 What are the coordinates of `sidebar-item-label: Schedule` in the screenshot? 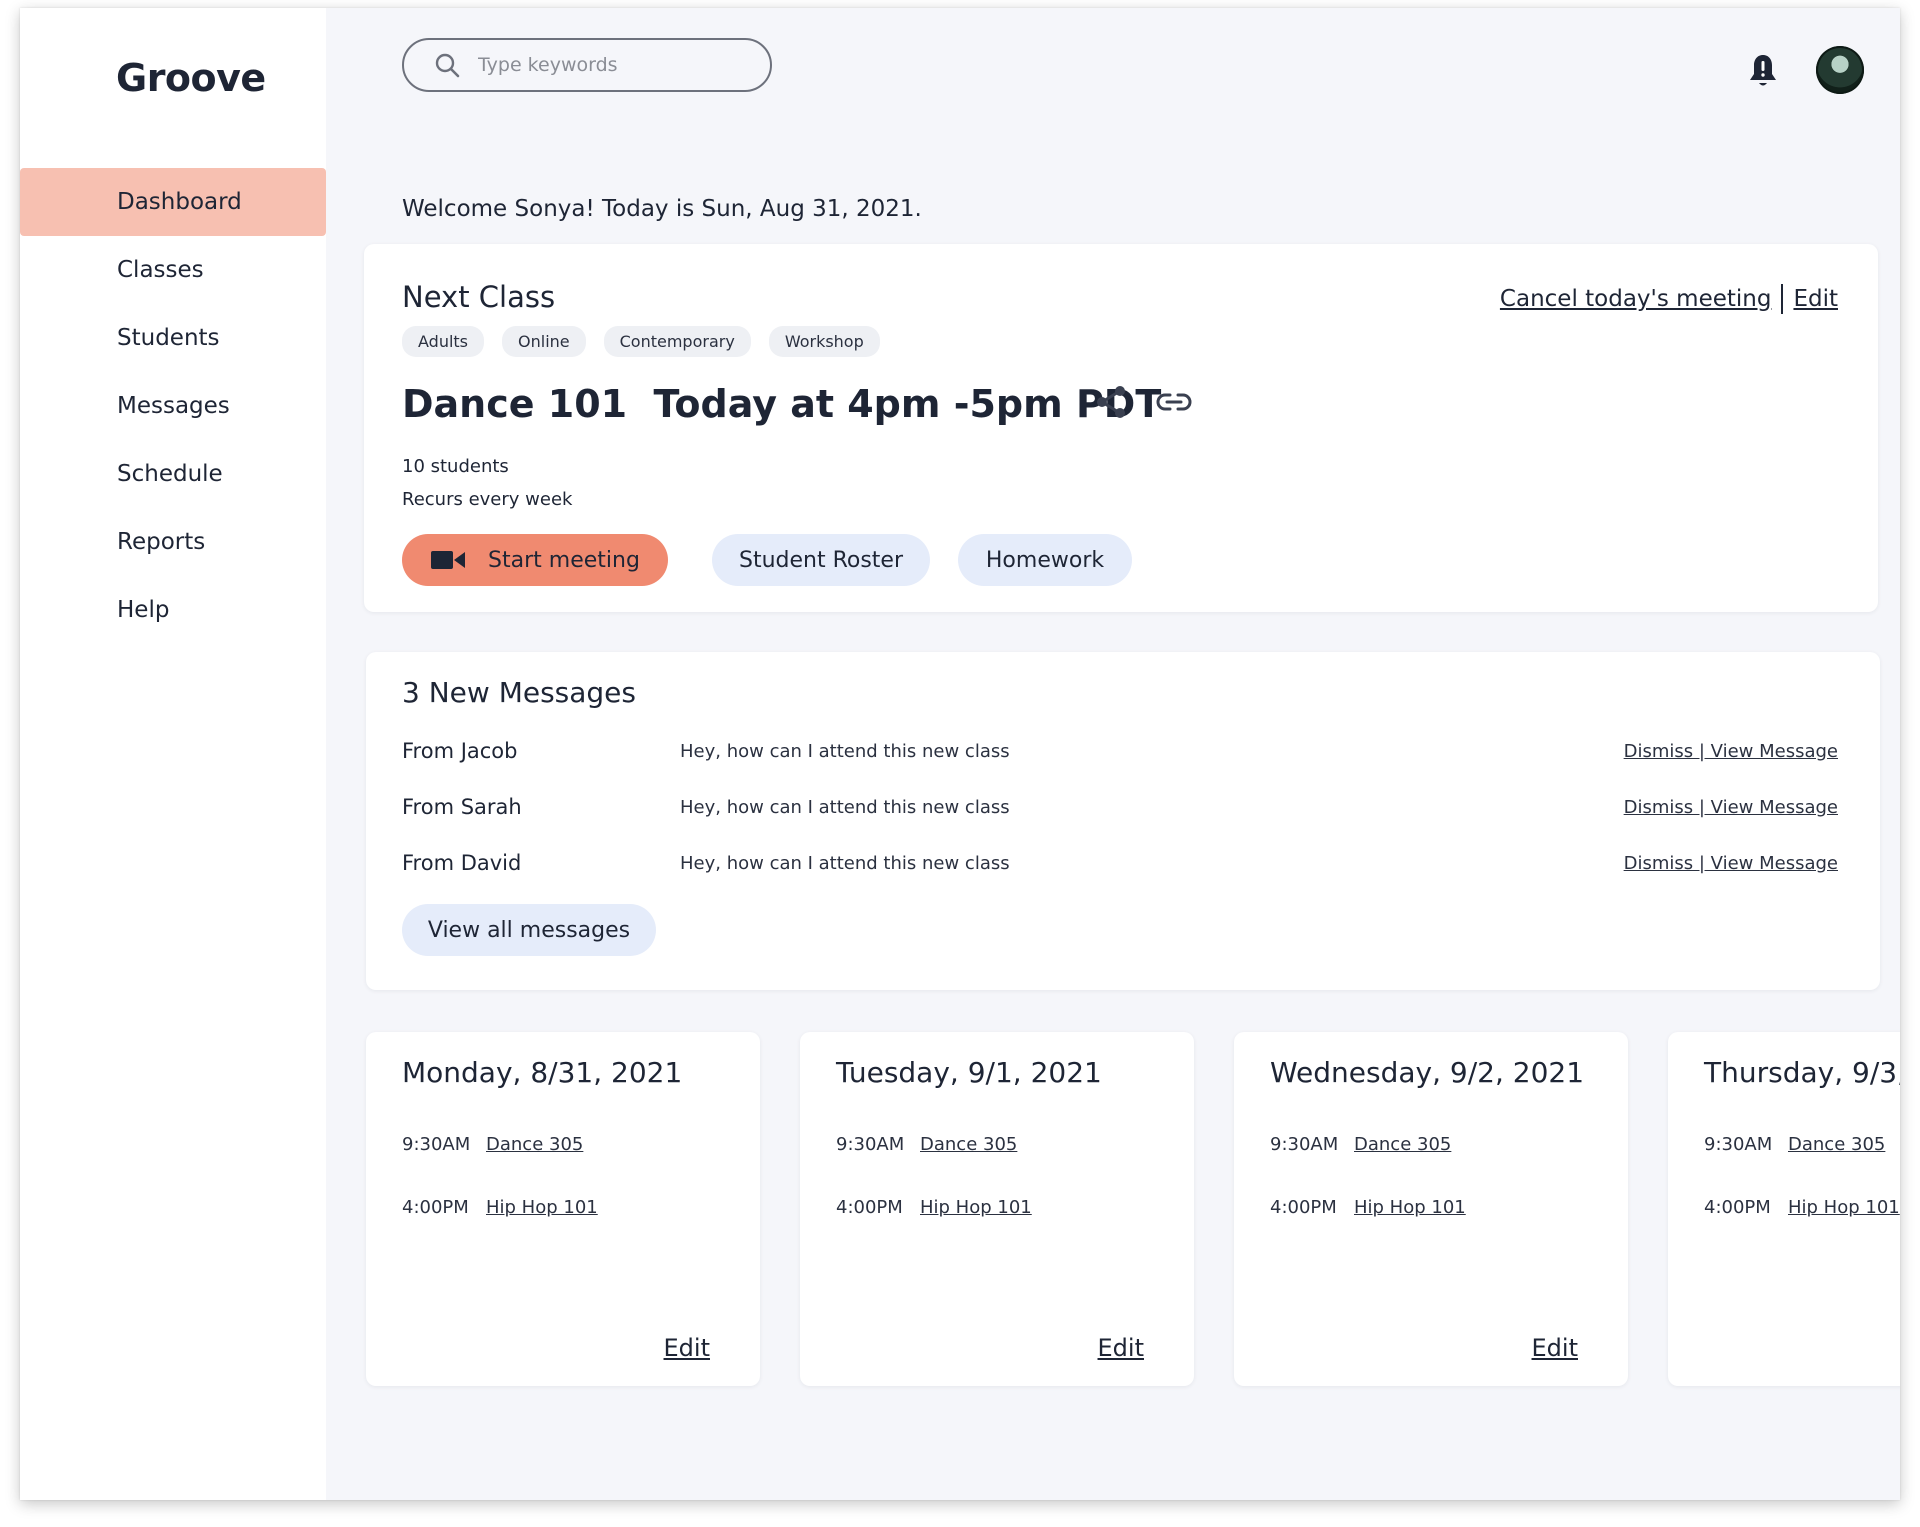 It's located at (170, 474).